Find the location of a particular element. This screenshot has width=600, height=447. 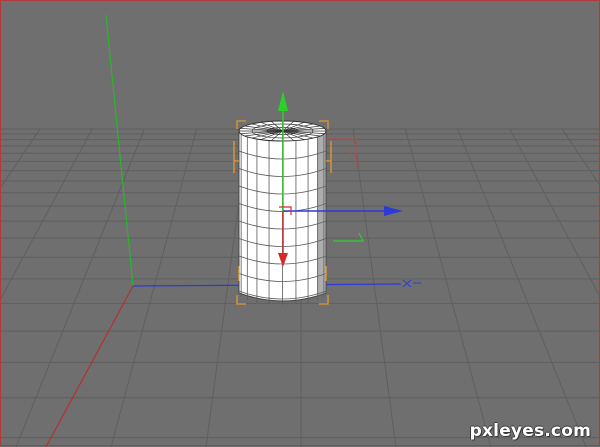

world-y-axis is located at coordinates (119, 150).